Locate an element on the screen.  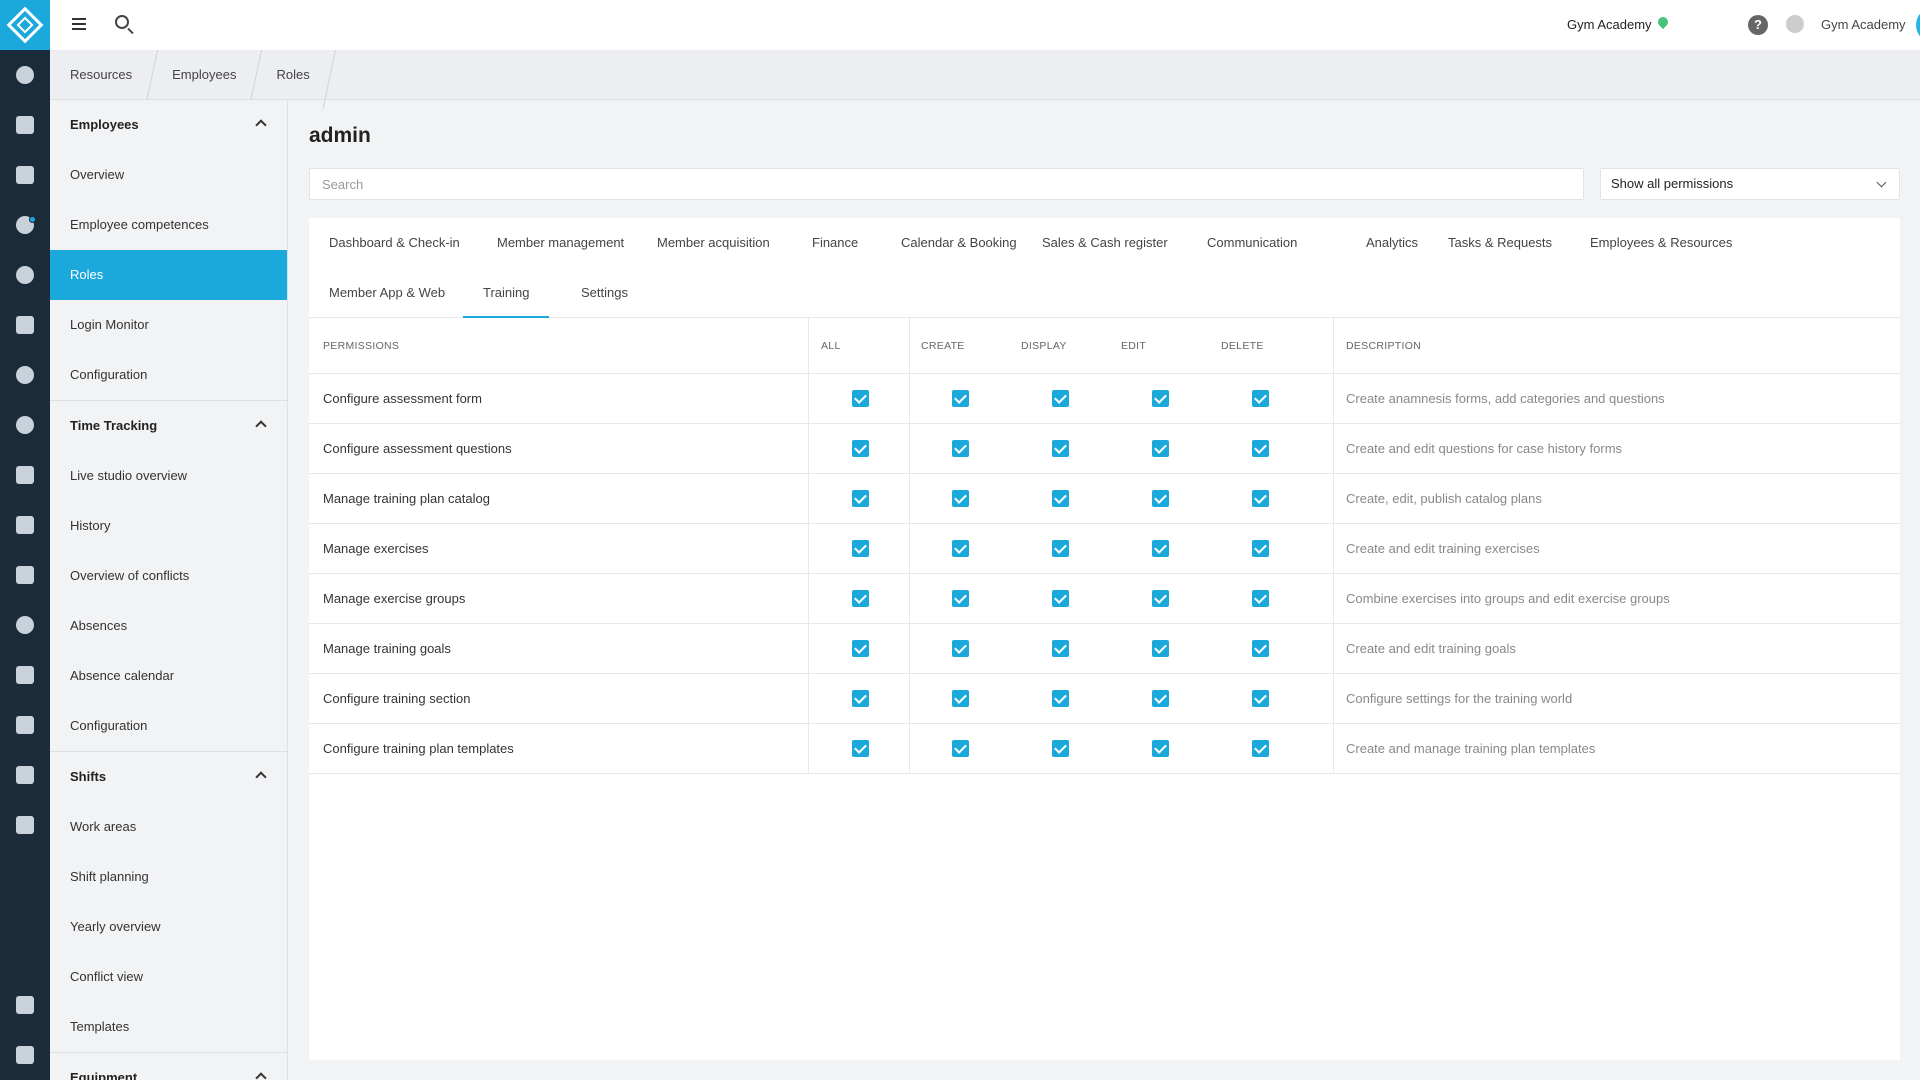
sidebar-item: Templates is located at coordinates (168, 1027).